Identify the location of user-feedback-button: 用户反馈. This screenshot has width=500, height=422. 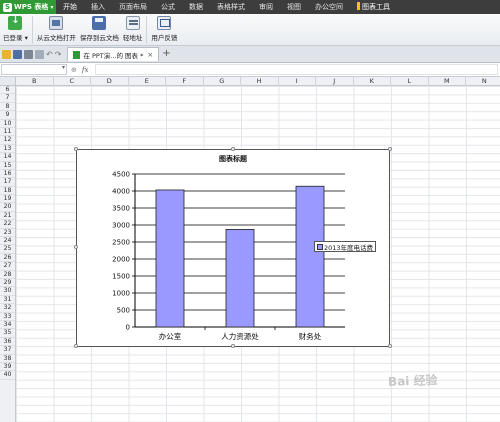
(164, 28).